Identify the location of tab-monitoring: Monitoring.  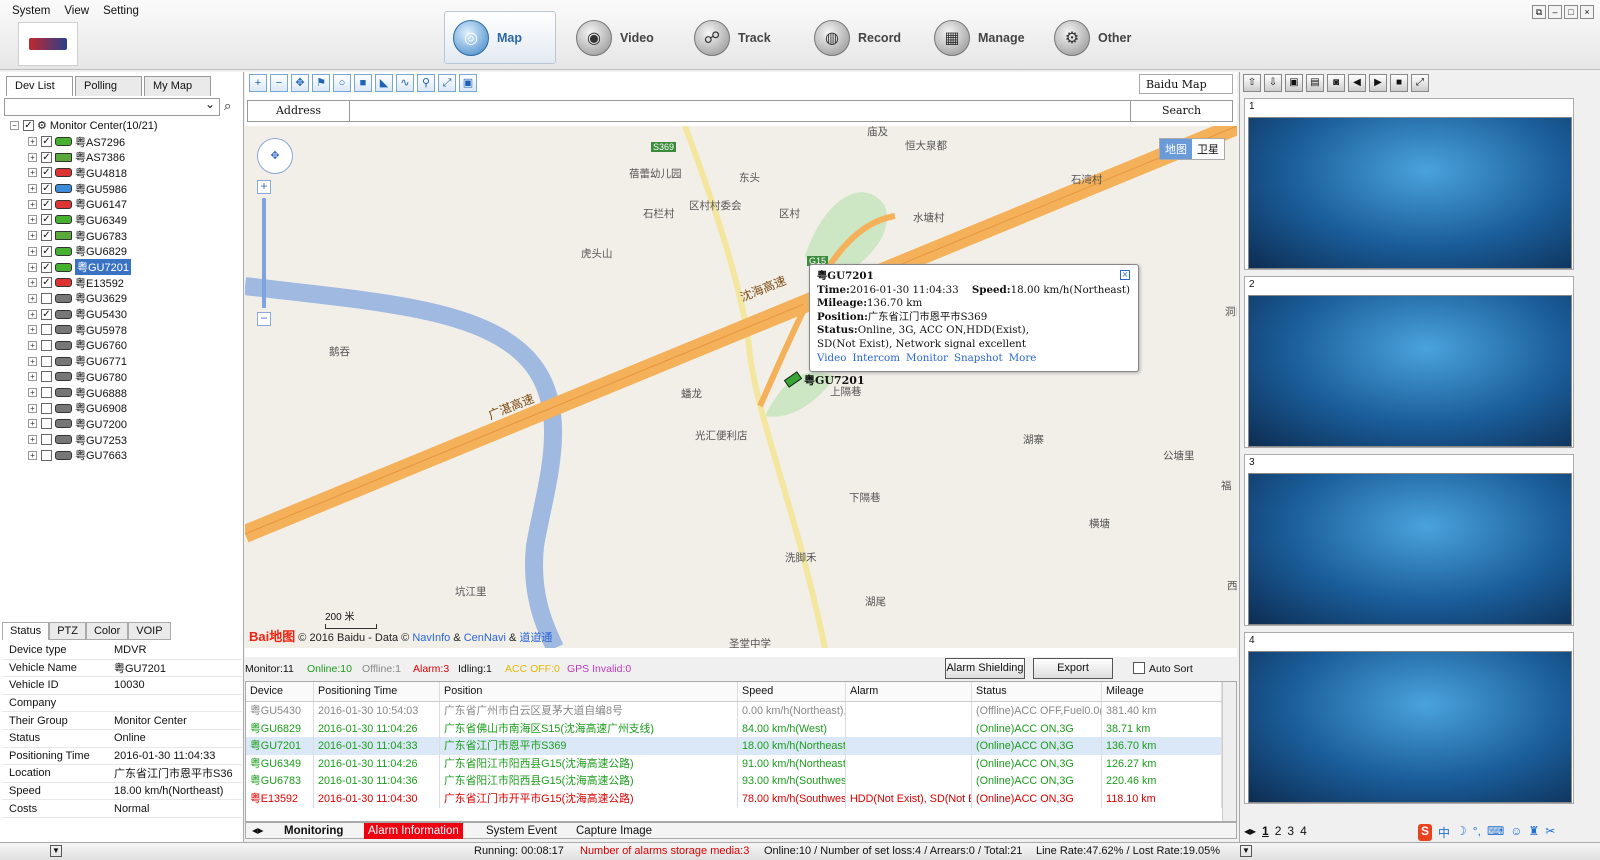
(313, 831).